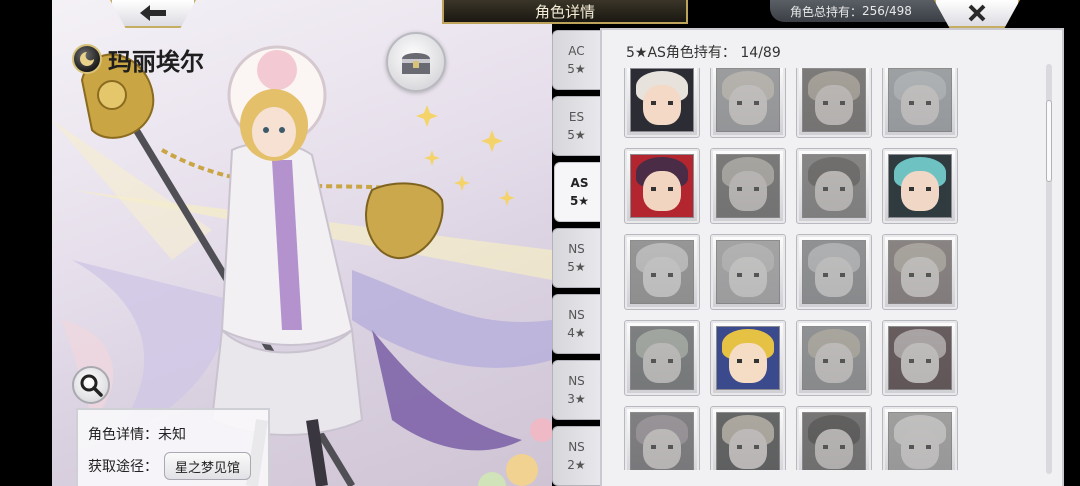 The height and width of the screenshot is (486, 1080). I want to click on grid-scroll-thumb, so click(1049, 141).